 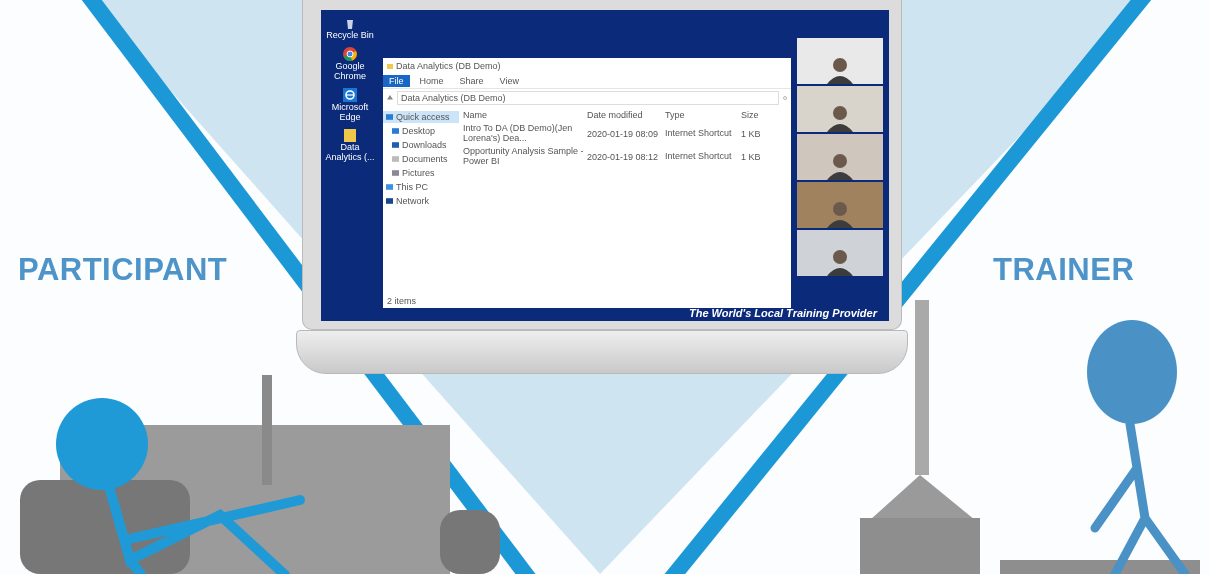 What do you see at coordinates (625, 115) in the screenshot?
I see `column-header: Date modified` at bounding box center [625, 115].